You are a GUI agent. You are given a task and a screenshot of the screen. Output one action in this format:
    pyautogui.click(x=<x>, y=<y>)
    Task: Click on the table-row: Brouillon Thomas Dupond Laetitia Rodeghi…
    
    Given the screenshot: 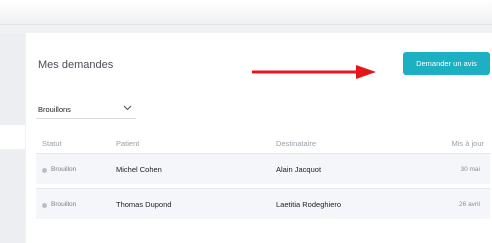 What is the action you would take?
    pyautogui.click(x=263, y=203)
    